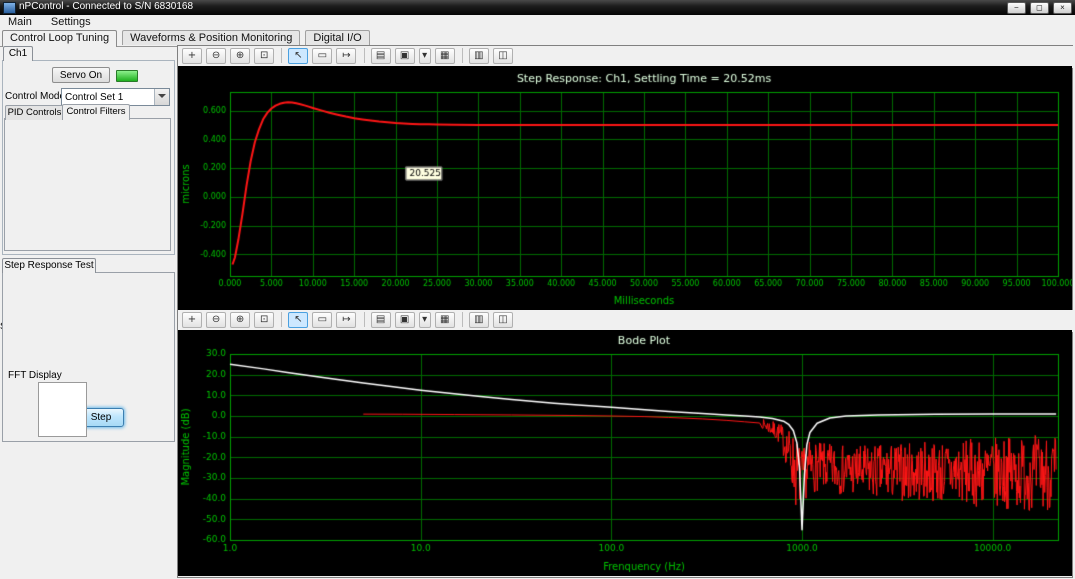 The width and height of the screenshot is (1075, 579). What do you see at coordinates (18, 53) in the screenshot?
I see `channel-tab-ch1: Ch1` at bounding box center [18, 53].